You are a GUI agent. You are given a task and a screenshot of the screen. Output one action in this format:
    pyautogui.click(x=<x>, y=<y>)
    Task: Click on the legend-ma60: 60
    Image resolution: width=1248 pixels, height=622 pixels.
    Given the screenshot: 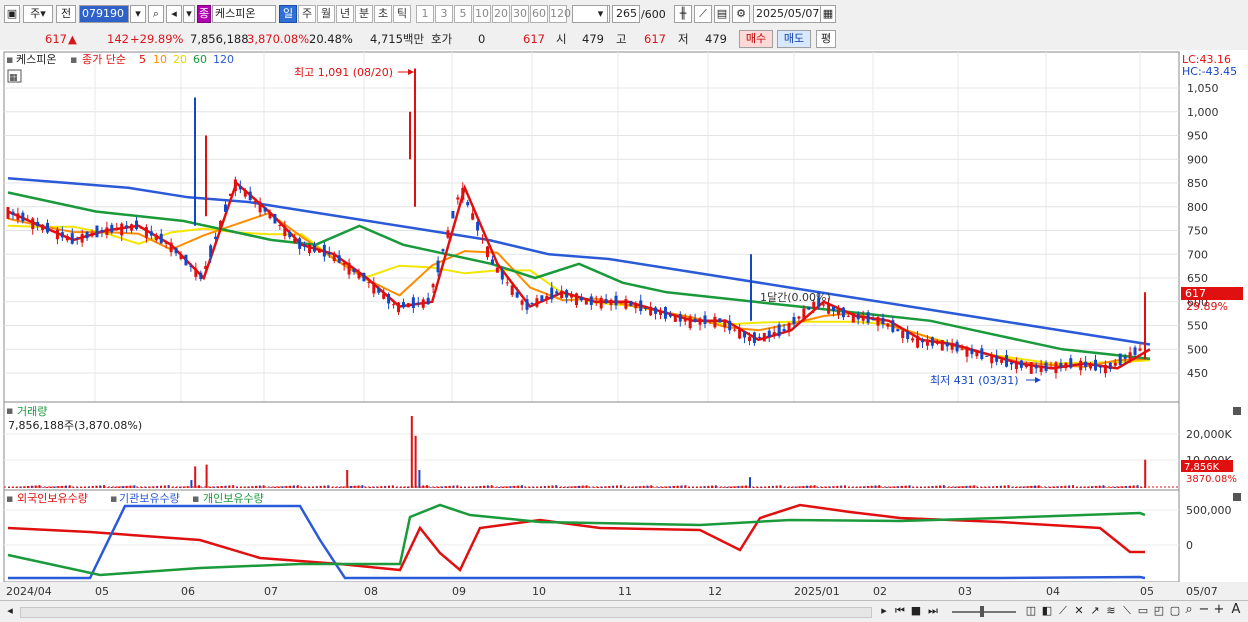 What is the action you would take?
    pyautogui.click(x=200, y=59)
    